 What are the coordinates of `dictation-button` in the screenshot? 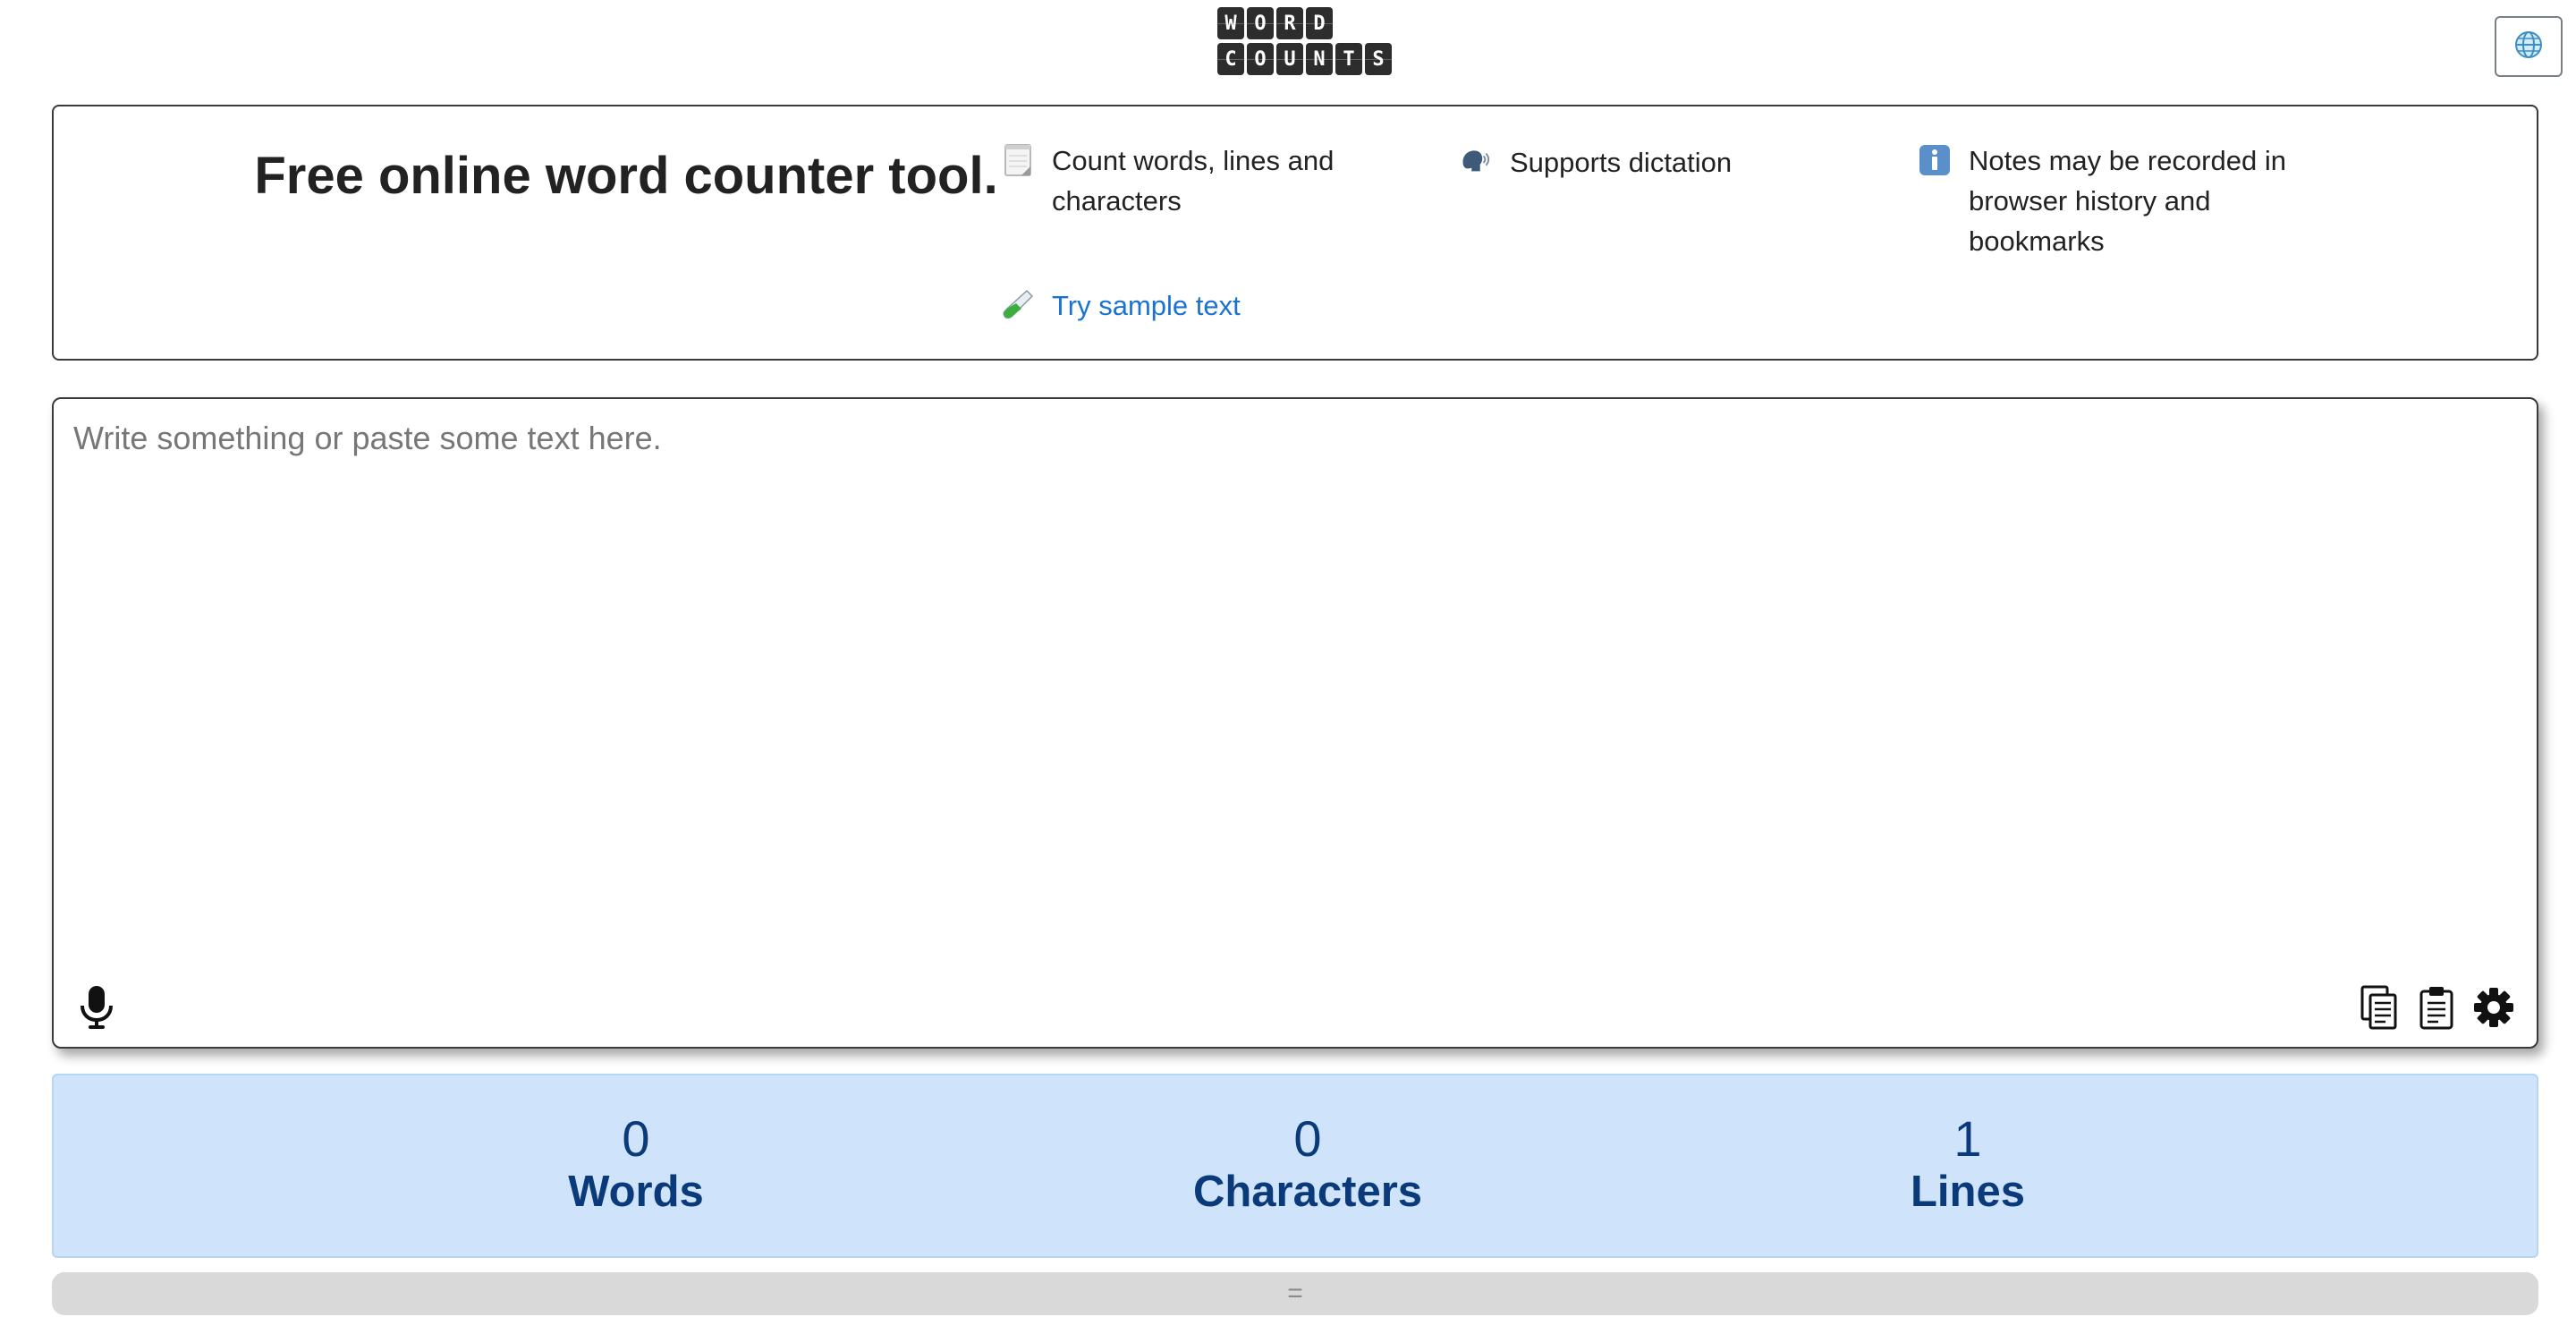 It's located at (97, 1009).